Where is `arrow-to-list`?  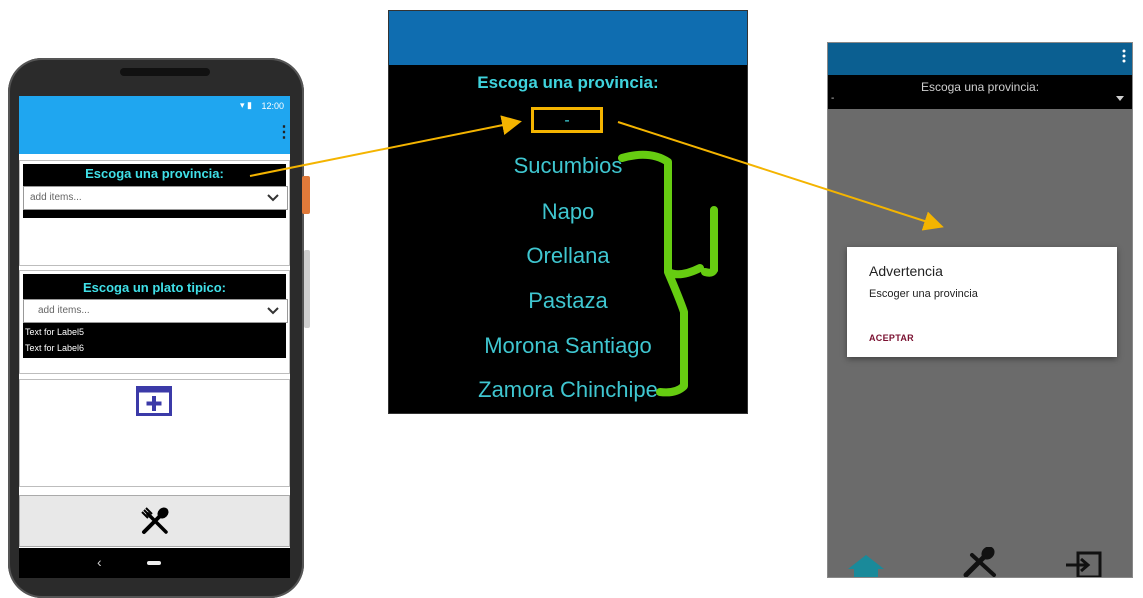 arrow-to-list is located at coordinates (385, 146).